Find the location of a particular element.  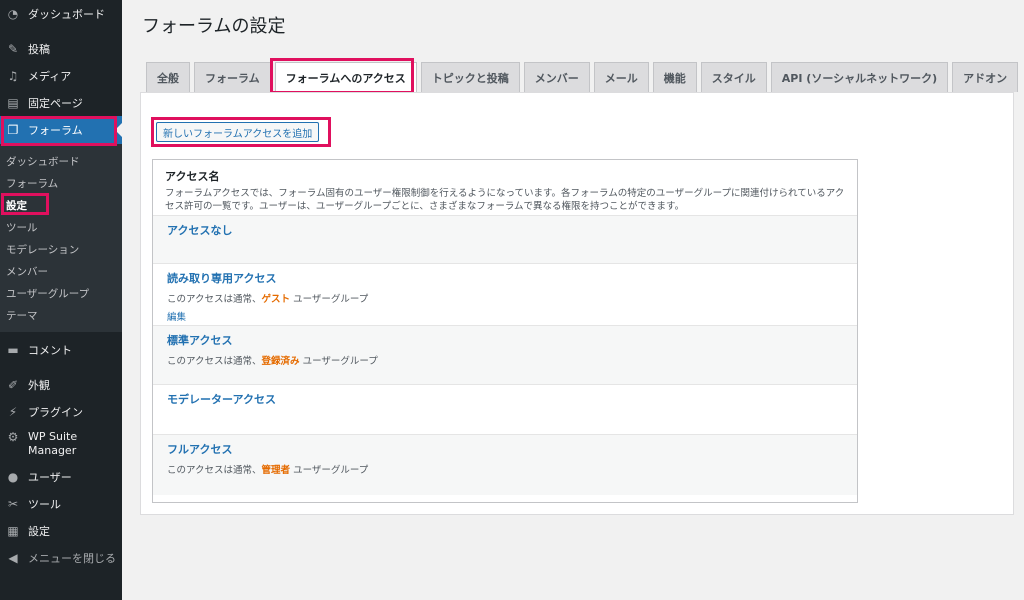

page-icon: ▤ is located at coordinates (13, 102).